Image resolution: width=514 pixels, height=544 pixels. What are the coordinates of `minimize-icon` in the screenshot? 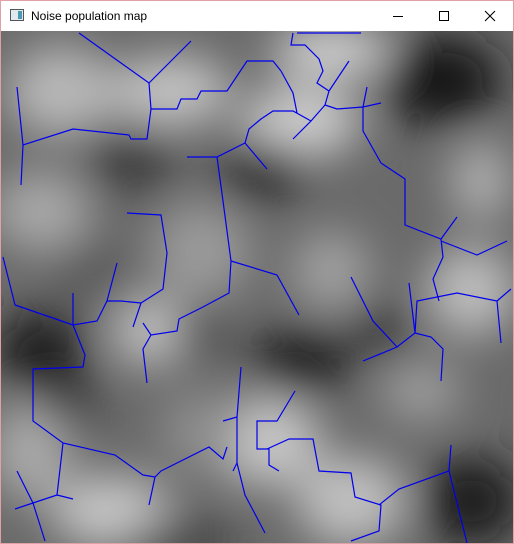 It's located at (398, 16).